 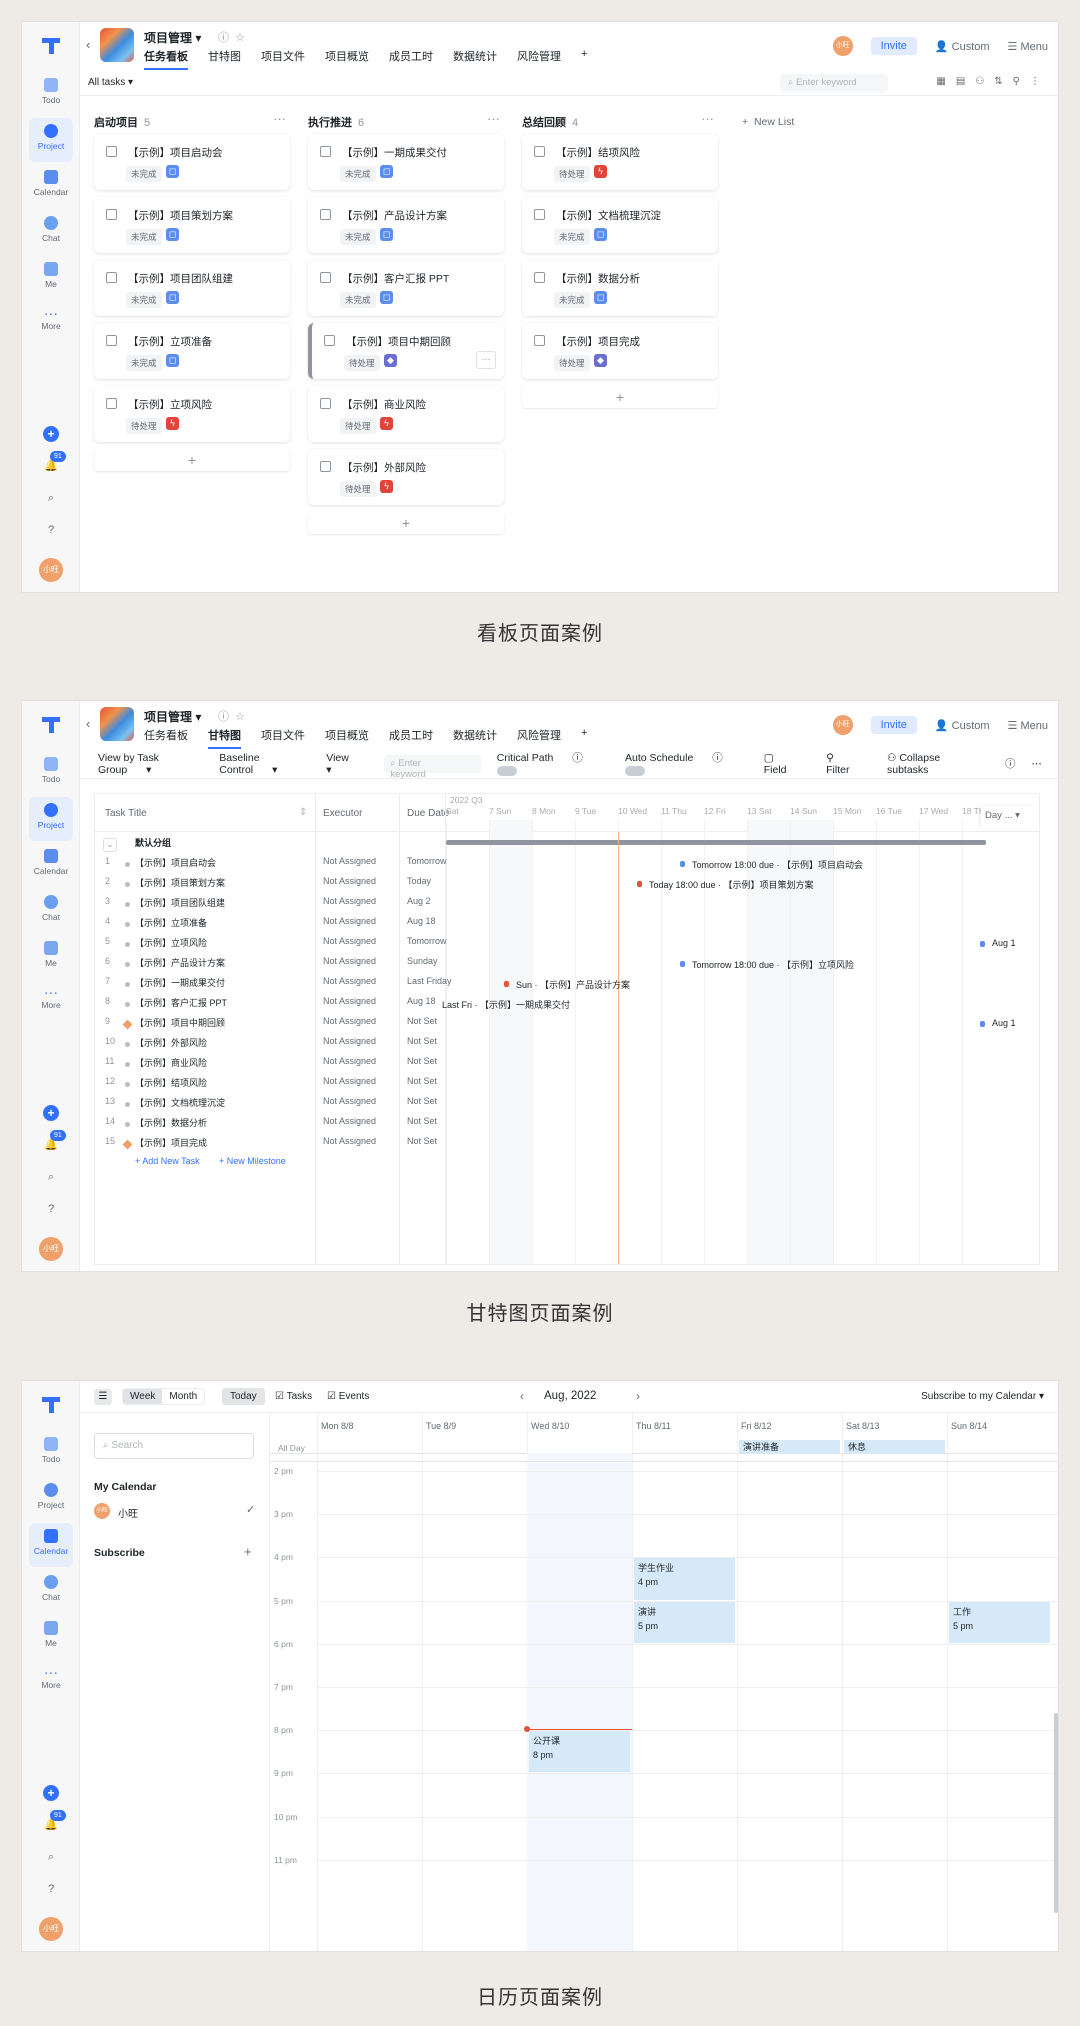 What do you see at coordinates (51, 1591) in the screenshot?
I see `sidebar-item-chat: Chat` at bounding box center [51, 1591].